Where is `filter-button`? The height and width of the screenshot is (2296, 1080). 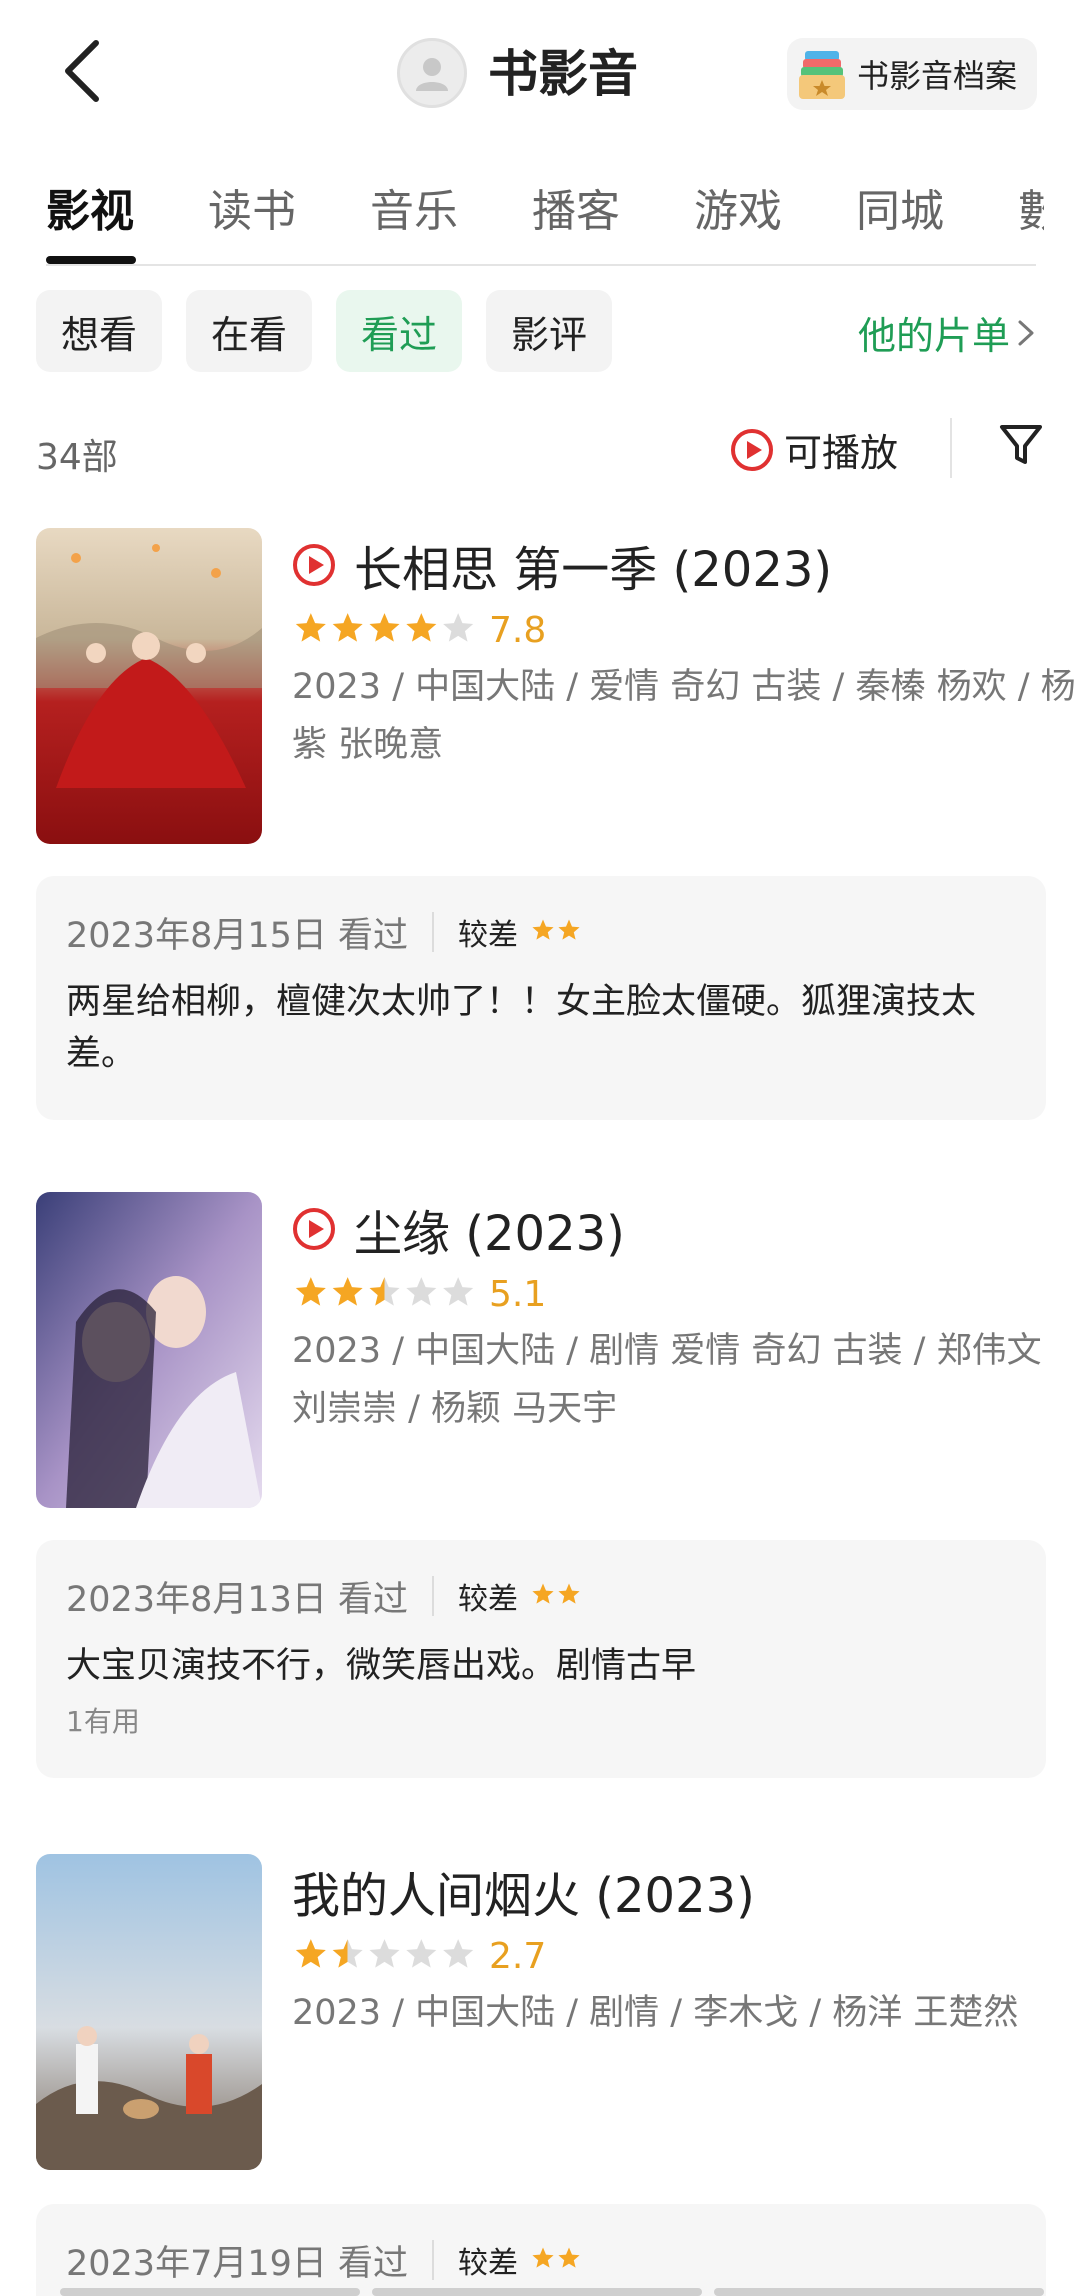 filter-button is located at coordinates (1023, 447).